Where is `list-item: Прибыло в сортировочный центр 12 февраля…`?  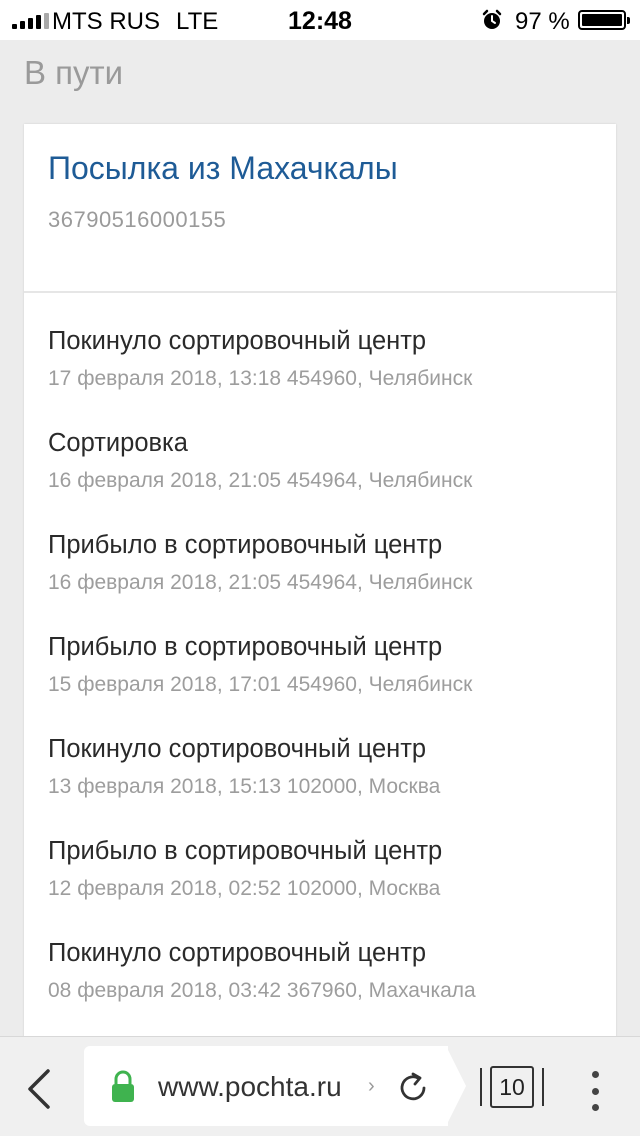
list-item: Прибыло в сортировочный центр 12 февраля… is located at coordinates (320, 886).